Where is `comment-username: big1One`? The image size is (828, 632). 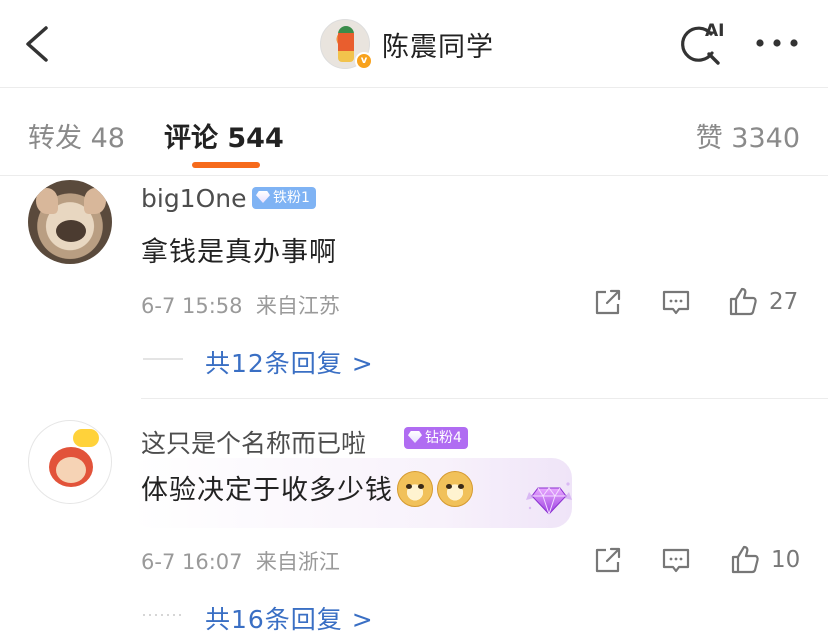 comment-username: big1One is located at coordinates (194, 198).